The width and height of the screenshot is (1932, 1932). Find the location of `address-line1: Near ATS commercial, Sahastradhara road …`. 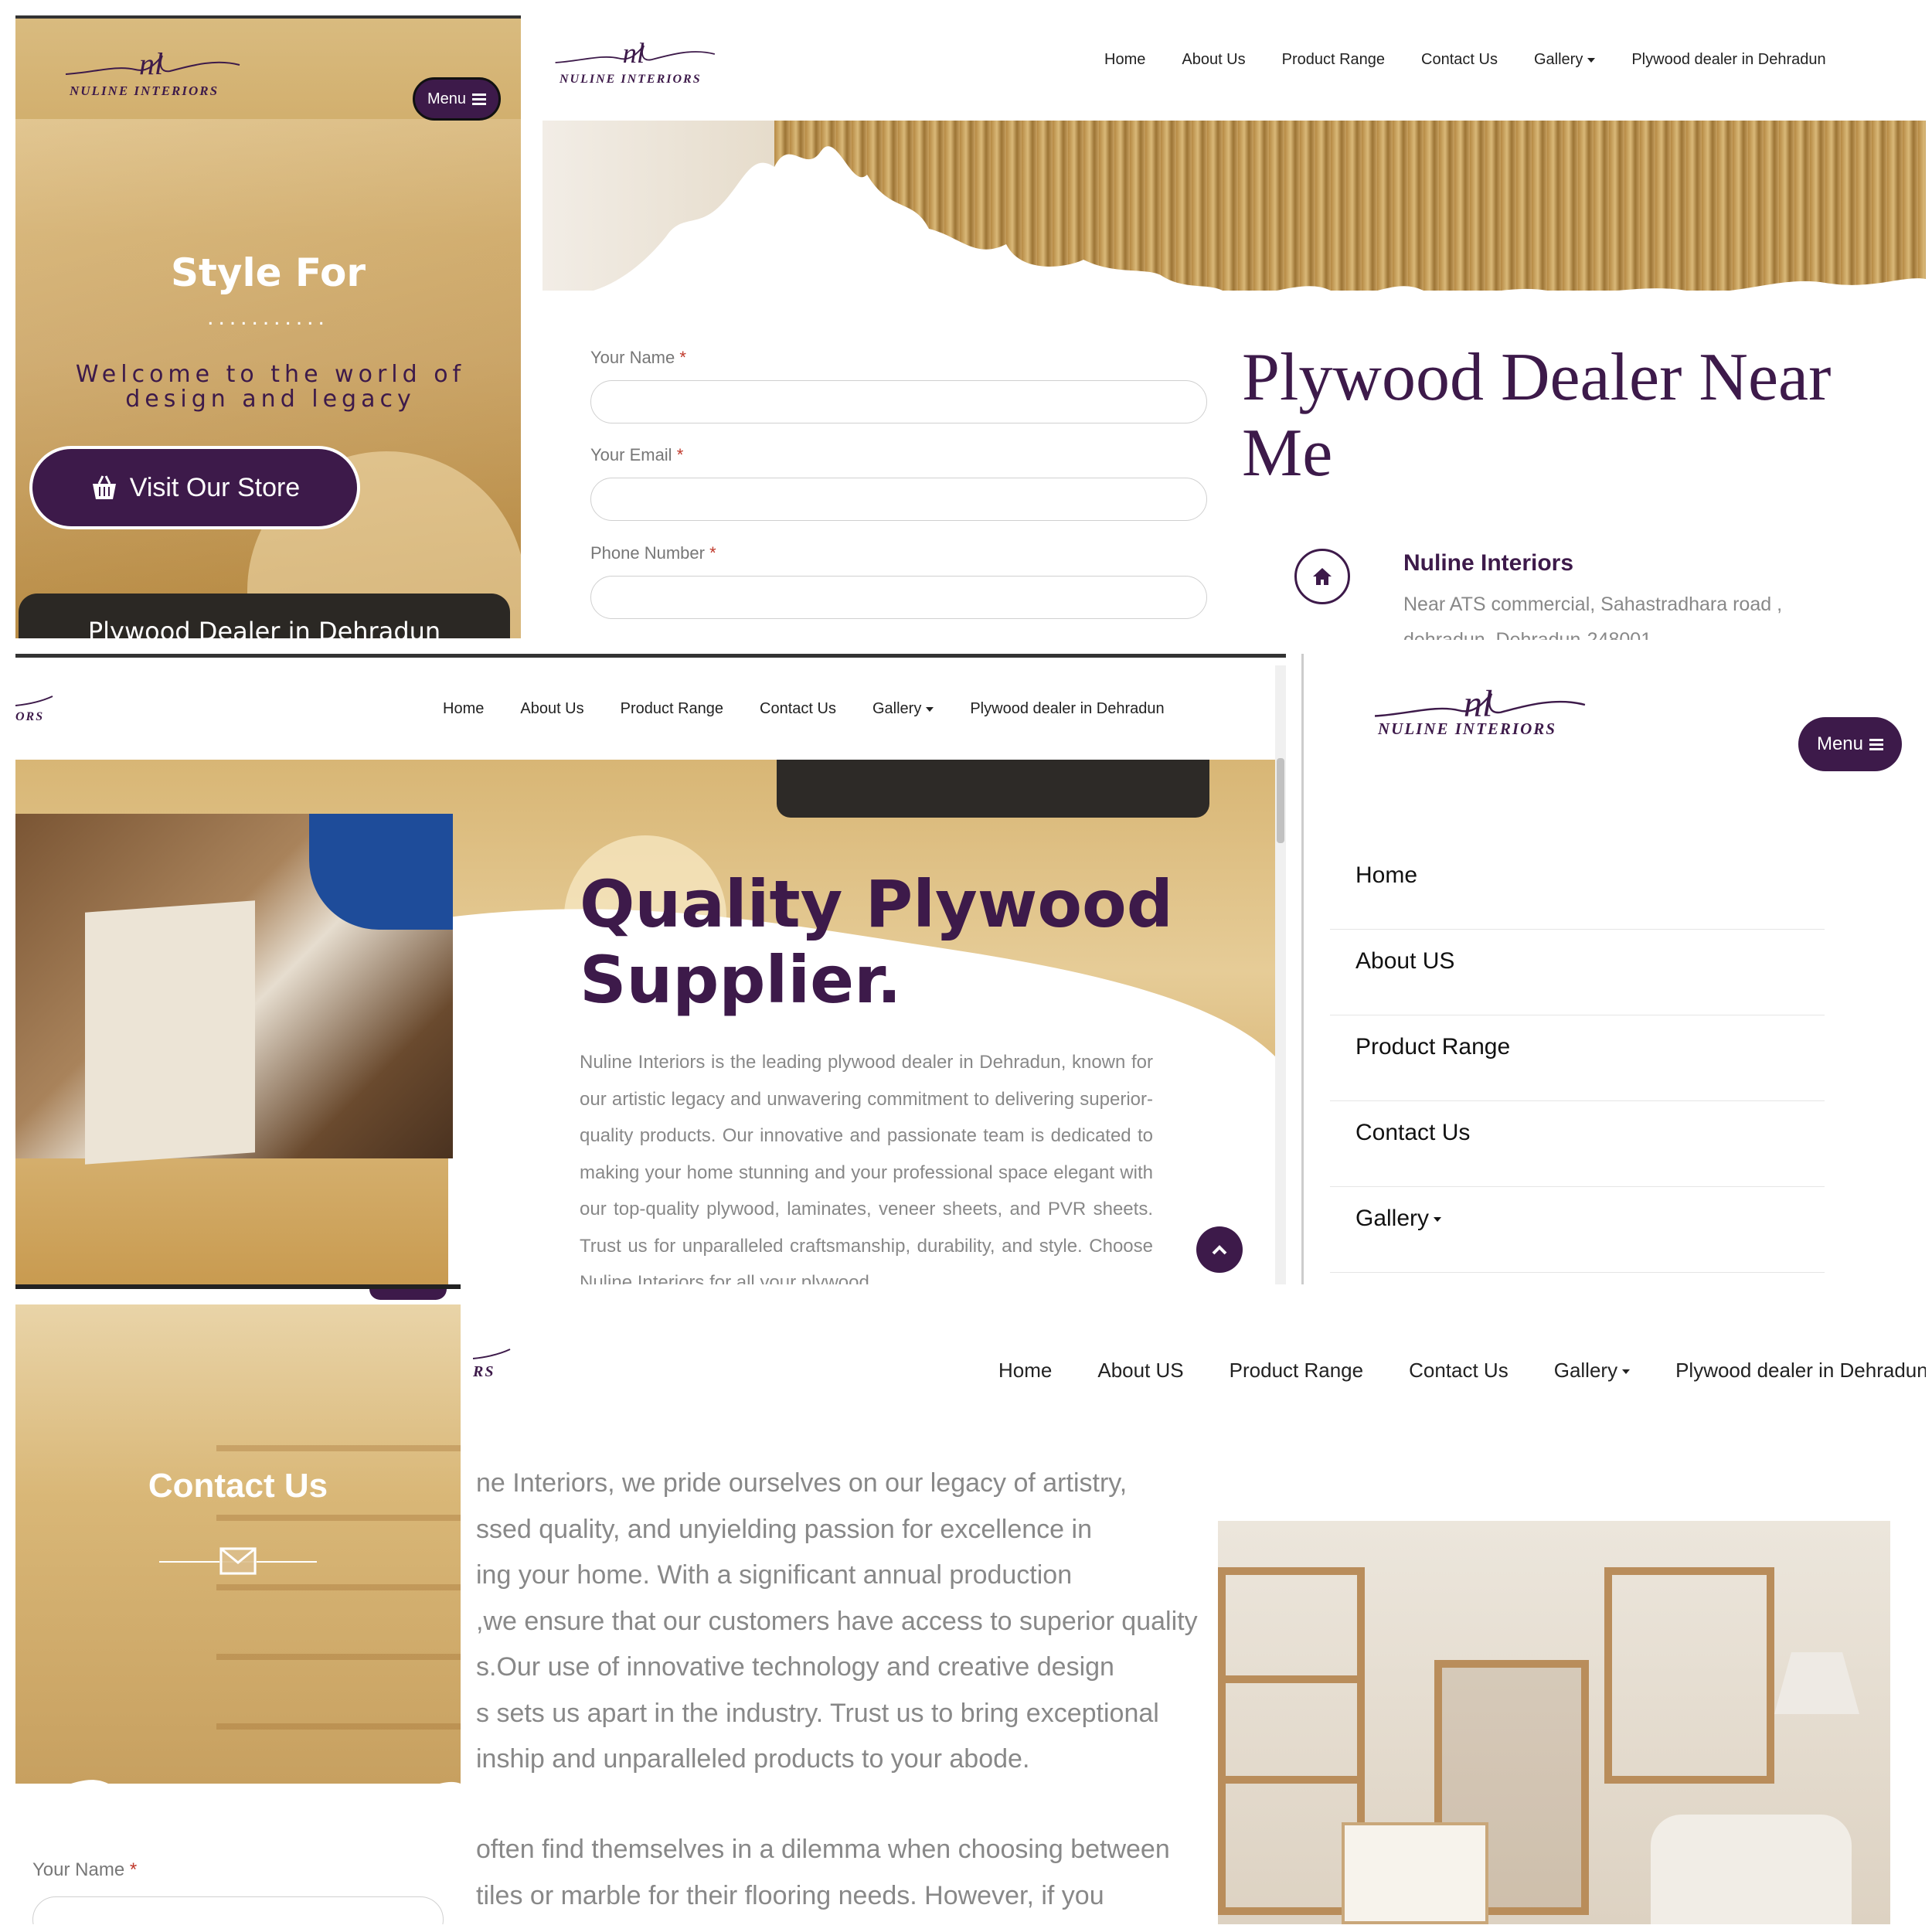

address-line1: Near ATS commercial, Sahastradhara road … is located at coordinates (1593, 604).